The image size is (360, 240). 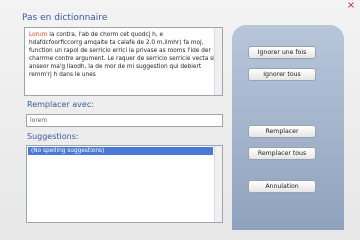 I want to click on not-in-dictionary-label: Pas en dictionnaire, so click(x=65, y=18).